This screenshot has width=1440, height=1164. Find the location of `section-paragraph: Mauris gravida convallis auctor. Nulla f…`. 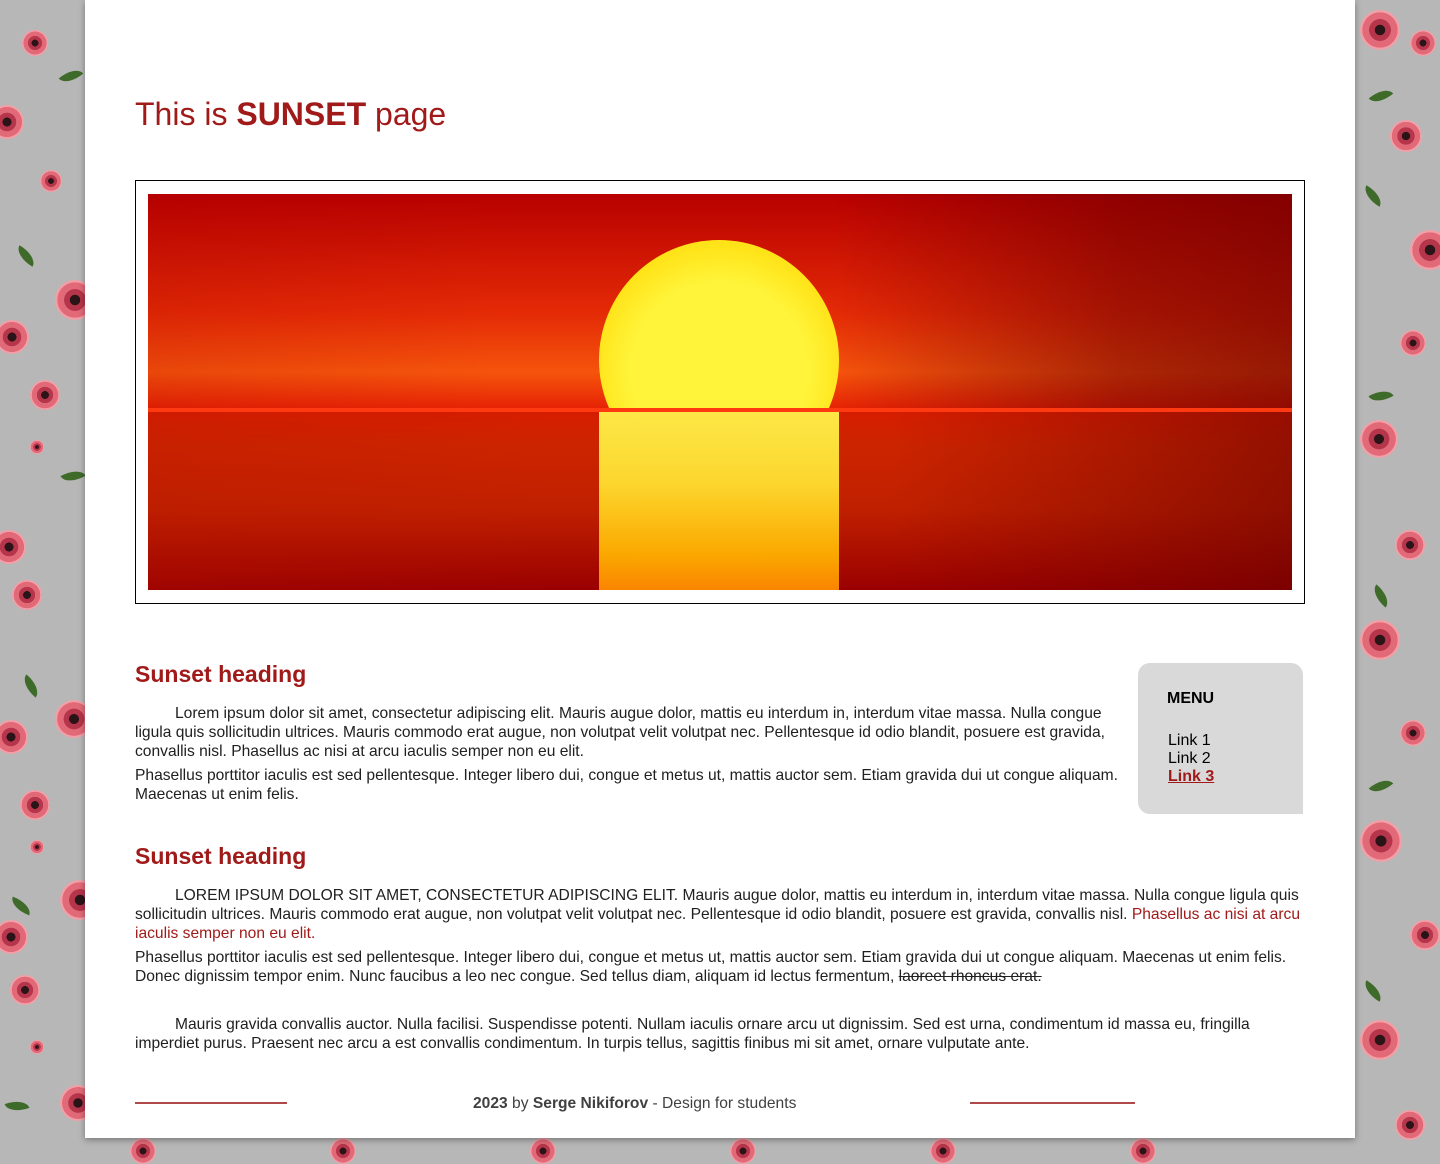

section-paragraph: Mauris gravida convallis auctor. Nulla f… is located at coordinates (692, 1034).